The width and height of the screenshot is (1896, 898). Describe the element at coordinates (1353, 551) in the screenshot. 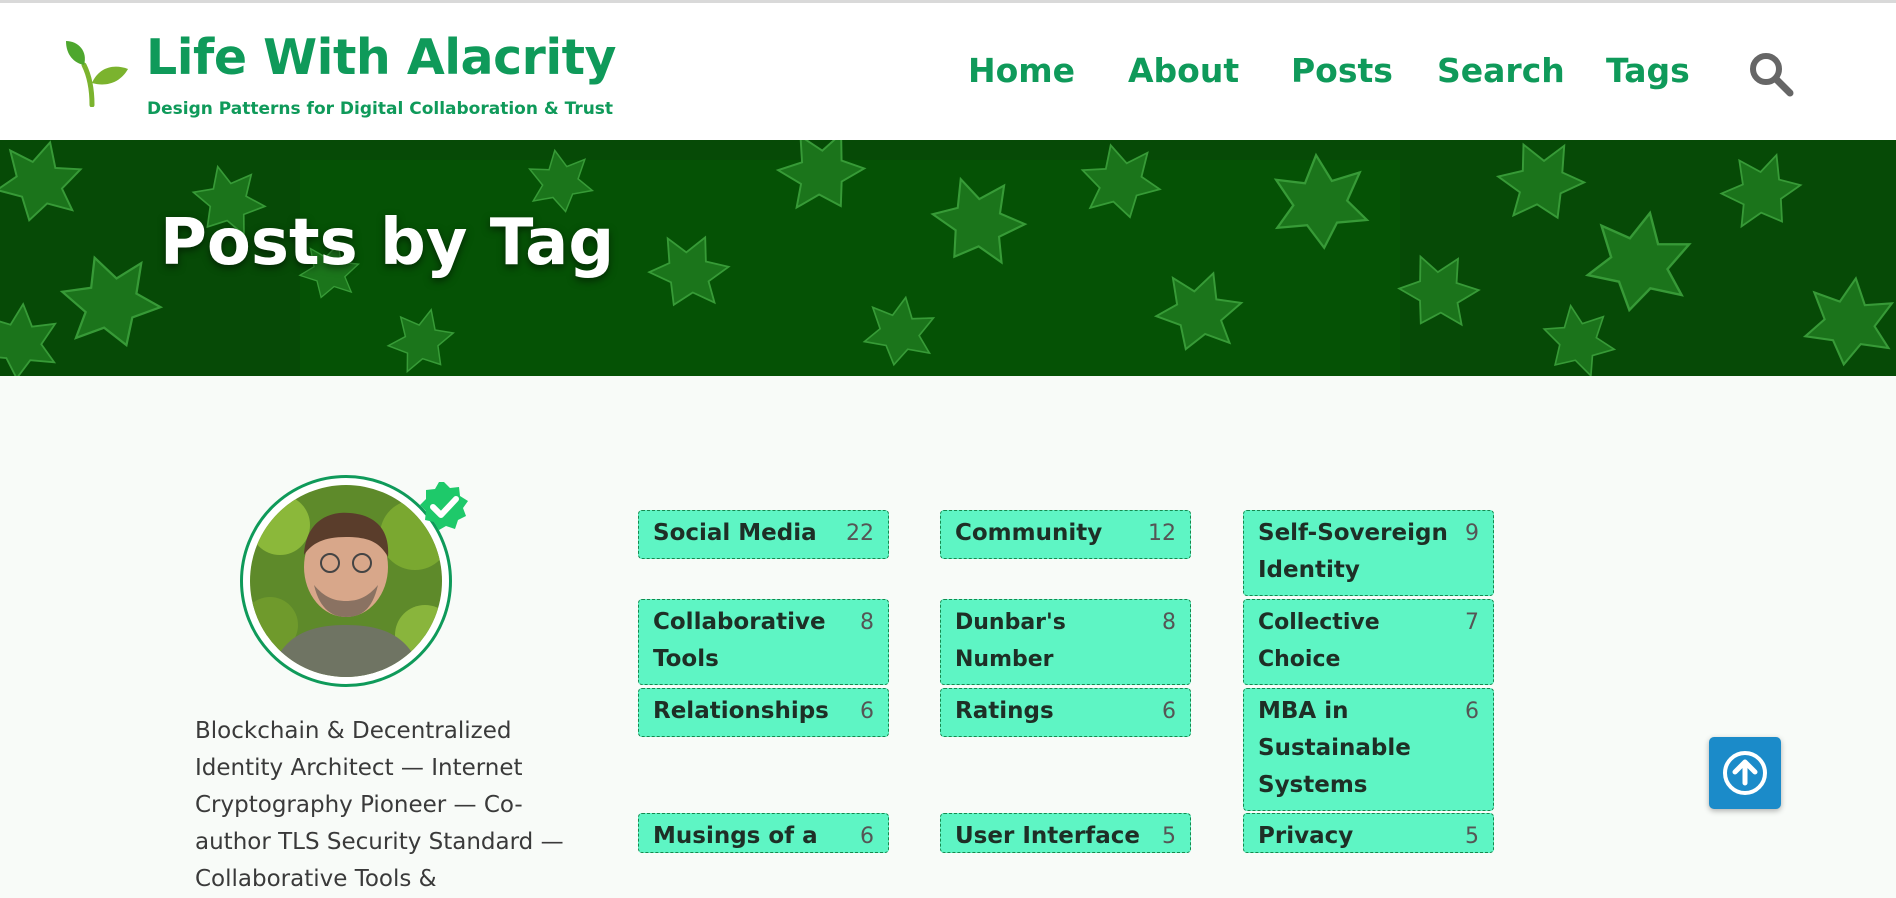

I see `tag-name: Self-Sovereign Identity` at that location.